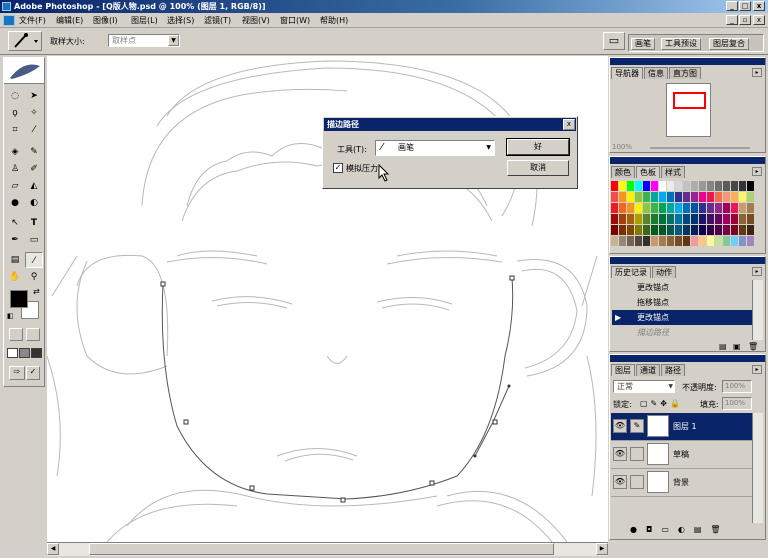 The height and width of the screenshot is (558, 768). What do you see at coordinates (737, 346) in the screenshot?
I see `new-snapshot-icon: ▣` at bounding box center [737, 346].